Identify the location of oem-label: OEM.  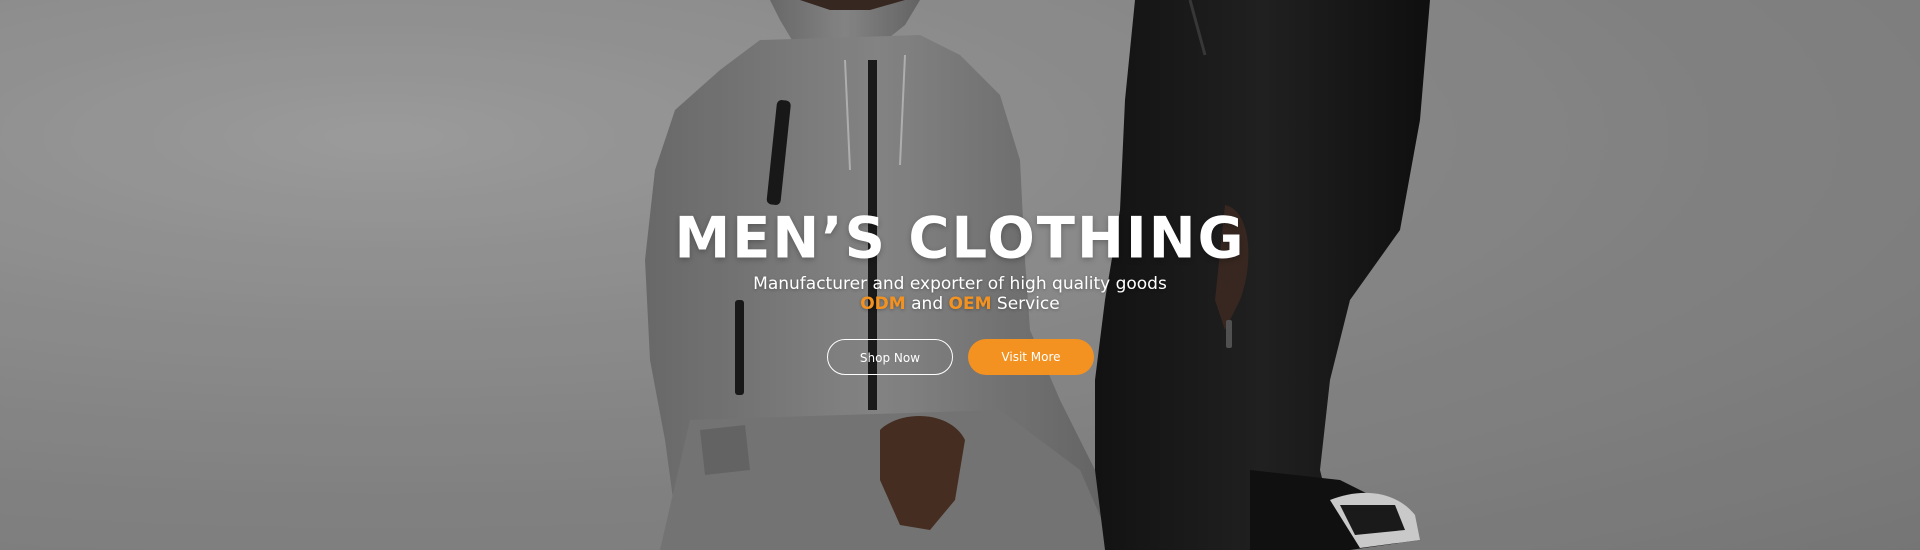
(970, 304).